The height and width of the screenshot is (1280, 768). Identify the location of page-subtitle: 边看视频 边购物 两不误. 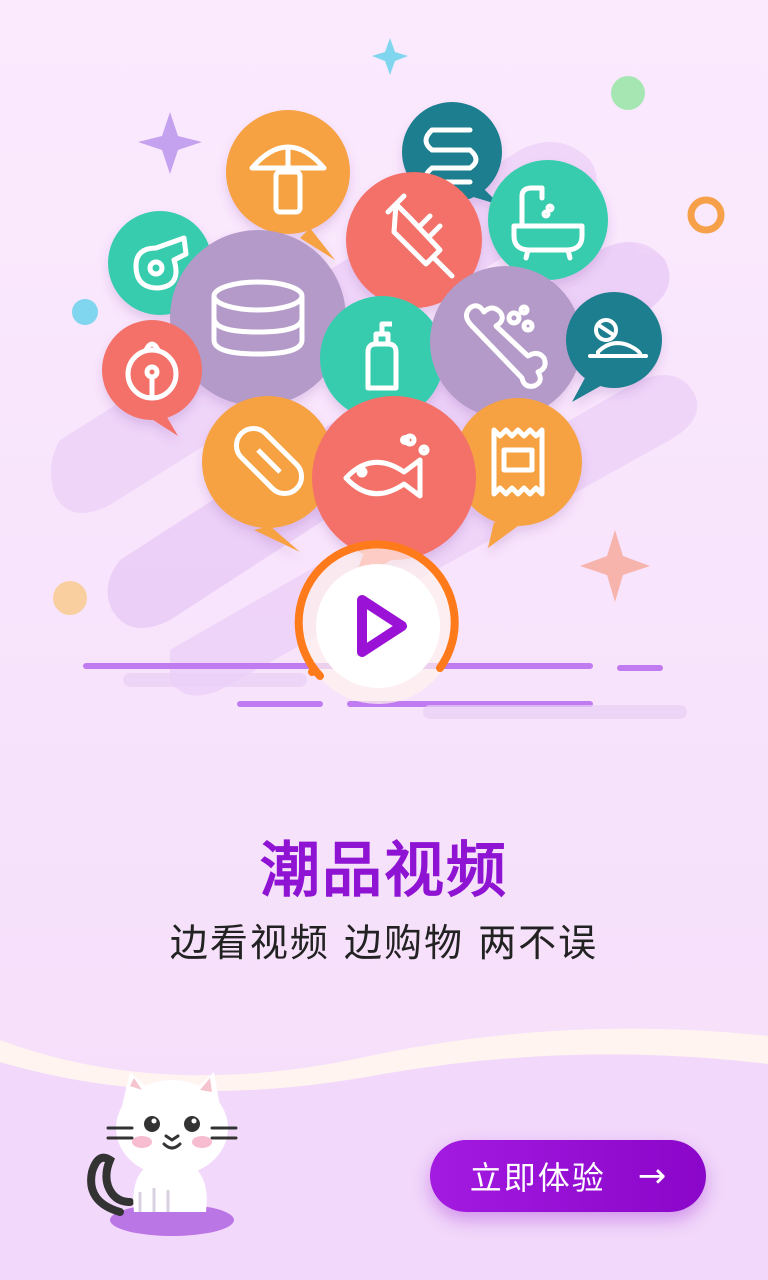
(384, 943).